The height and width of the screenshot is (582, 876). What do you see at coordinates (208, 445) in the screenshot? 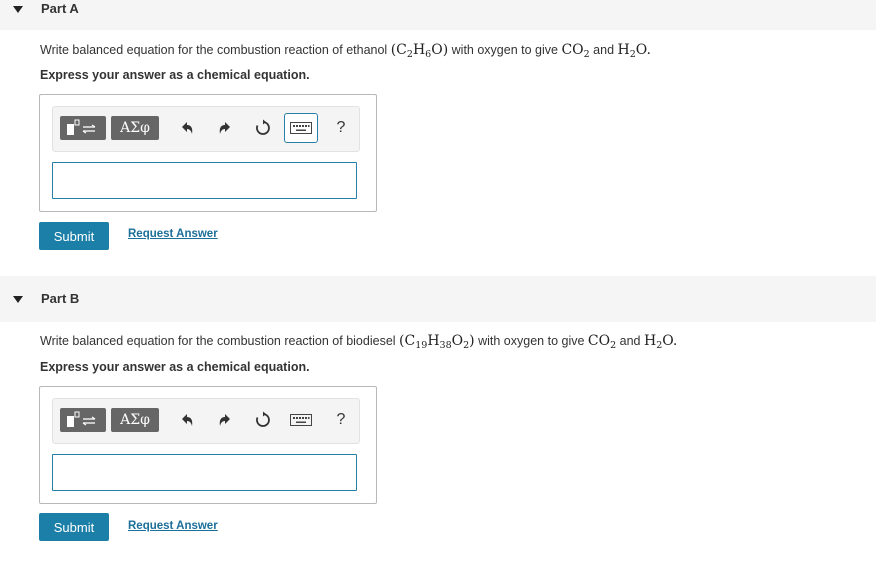
I see `part-b-answer-box: ΑΣφ ?` at bounding box center [208, 445].